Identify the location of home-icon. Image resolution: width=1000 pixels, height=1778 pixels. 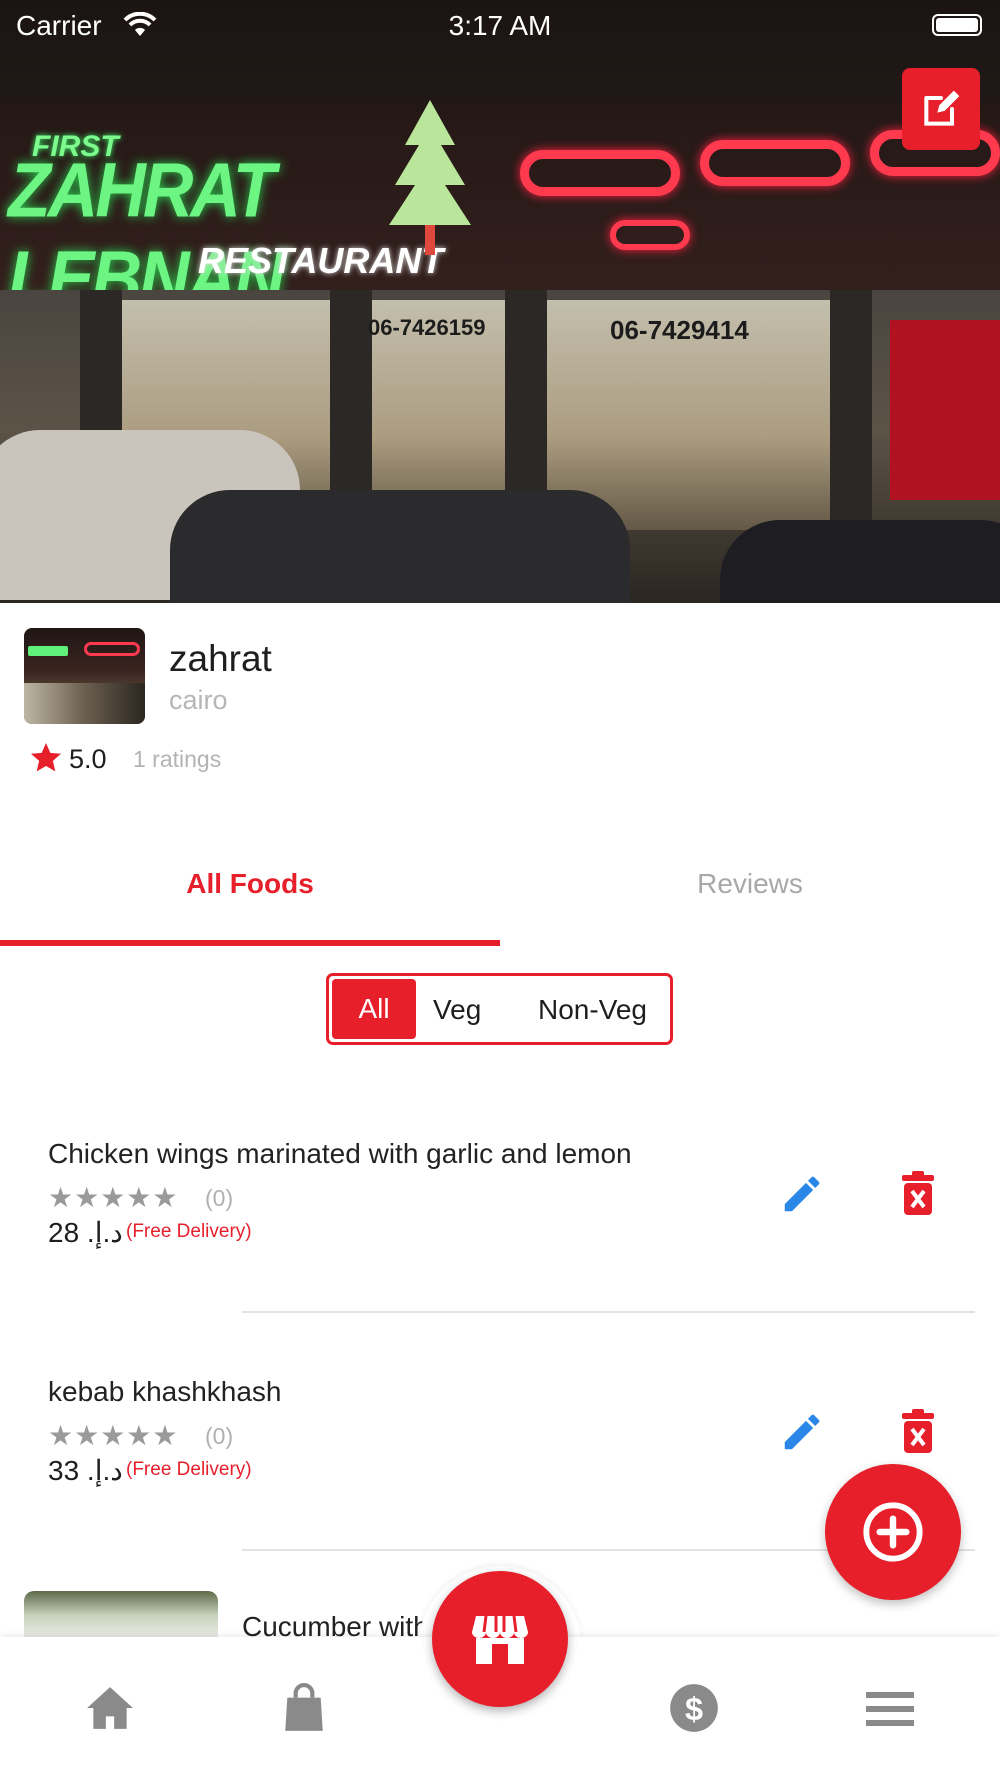
(110, 1708).